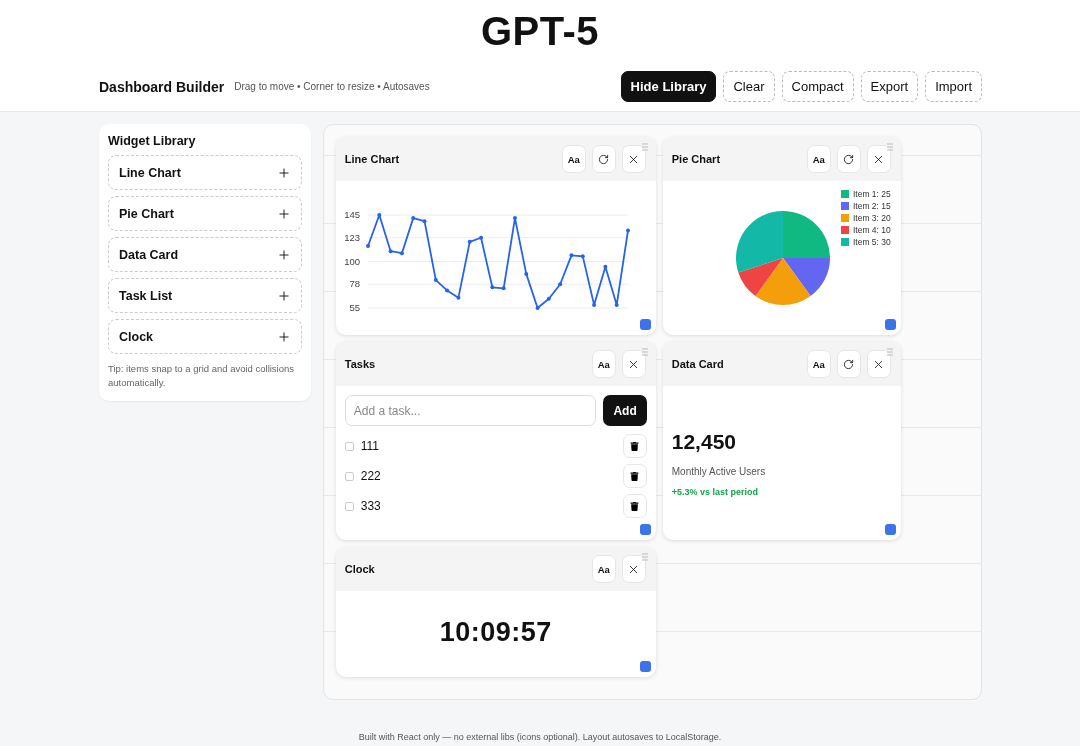 This screenshot has width=1080, height=746. I want to click on stat-change: +5.3% vs last period, so click(715, 492).